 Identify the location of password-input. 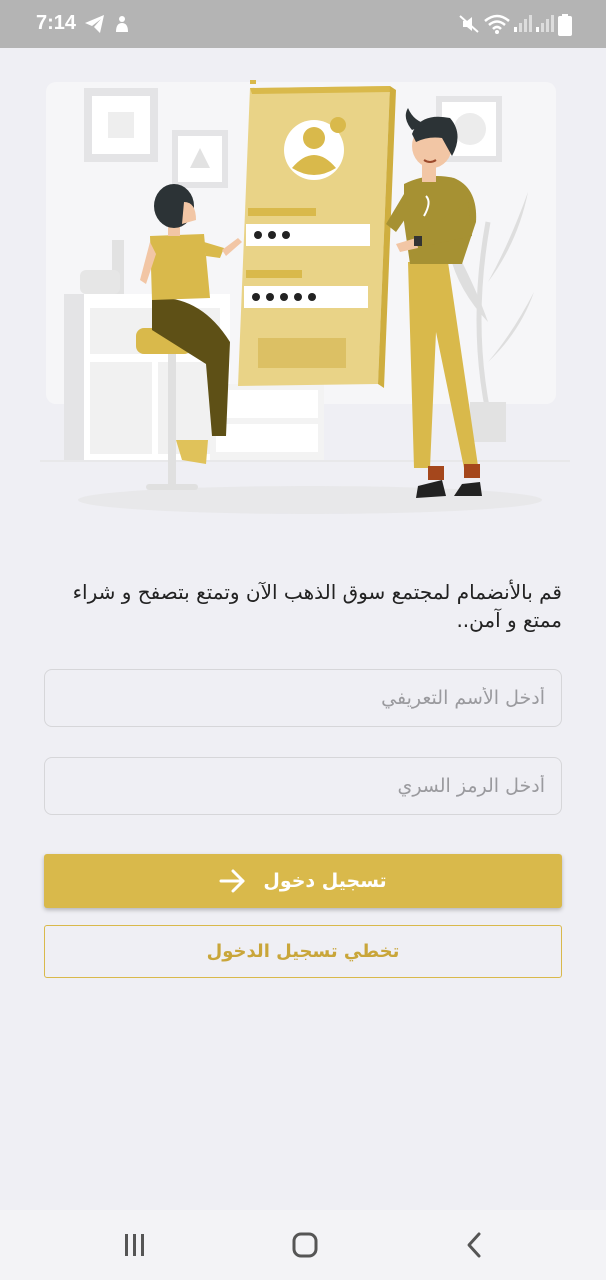
(303, 786).